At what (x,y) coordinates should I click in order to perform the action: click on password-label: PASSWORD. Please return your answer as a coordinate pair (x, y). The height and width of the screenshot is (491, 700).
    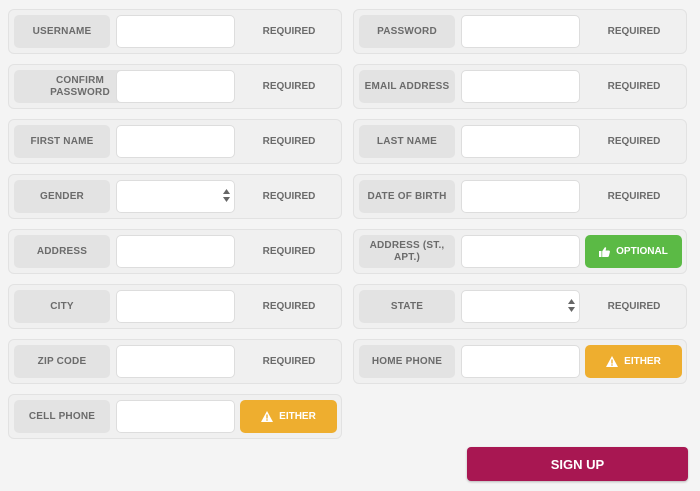
    Looking at the image, I should click on (407, 31).